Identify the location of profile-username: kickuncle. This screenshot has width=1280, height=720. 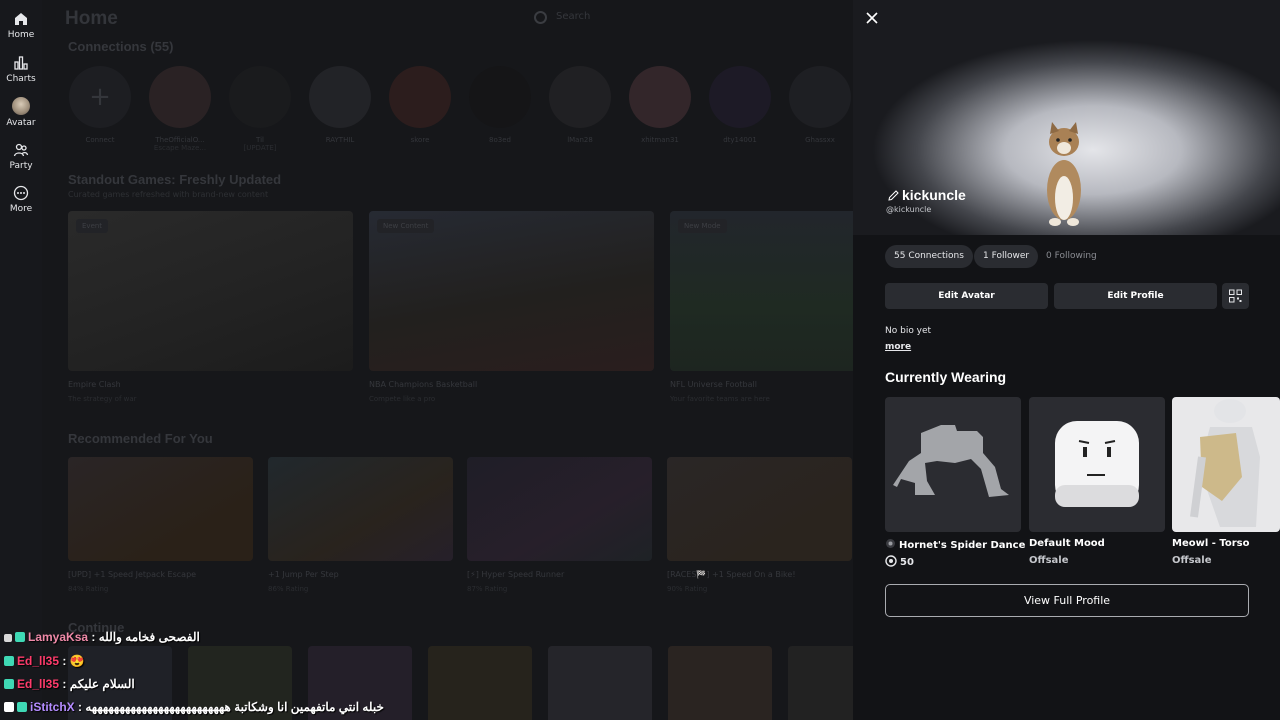
(927, 195).